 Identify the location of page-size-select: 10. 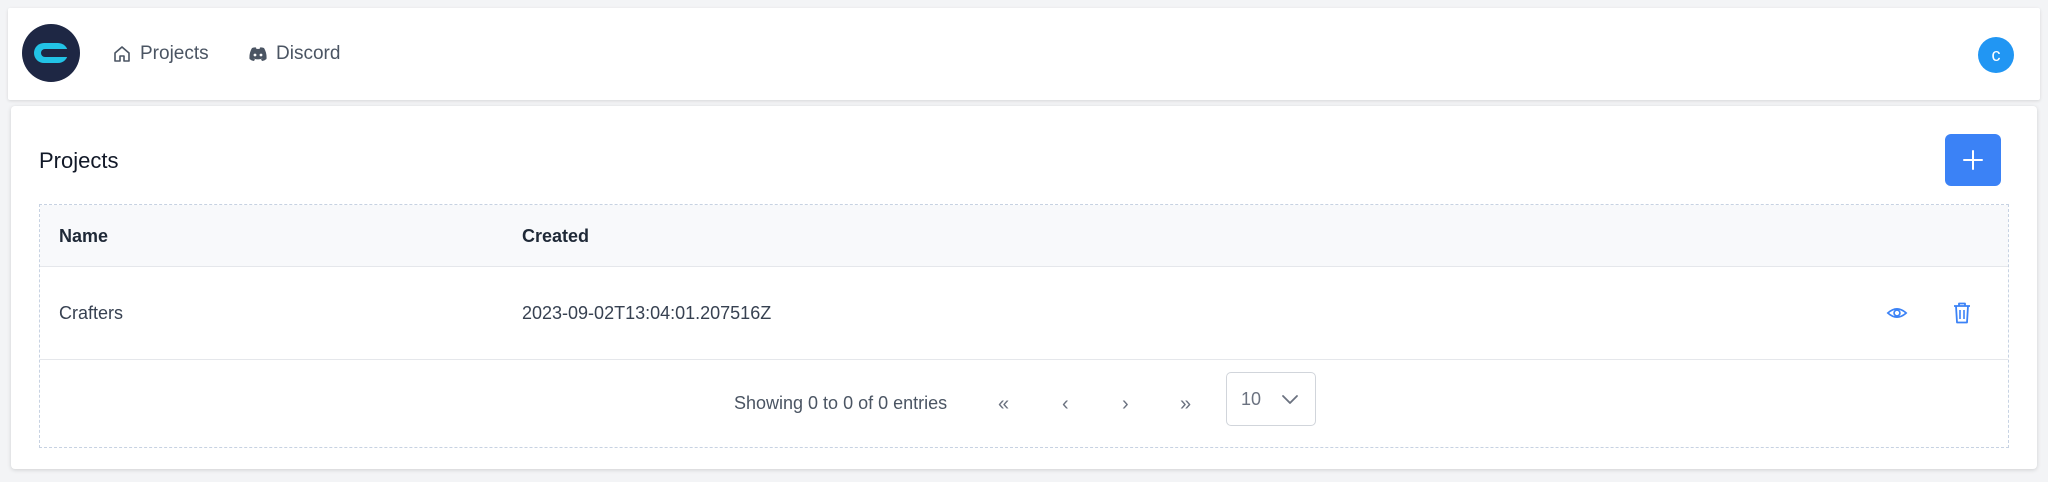
(1271, 399).